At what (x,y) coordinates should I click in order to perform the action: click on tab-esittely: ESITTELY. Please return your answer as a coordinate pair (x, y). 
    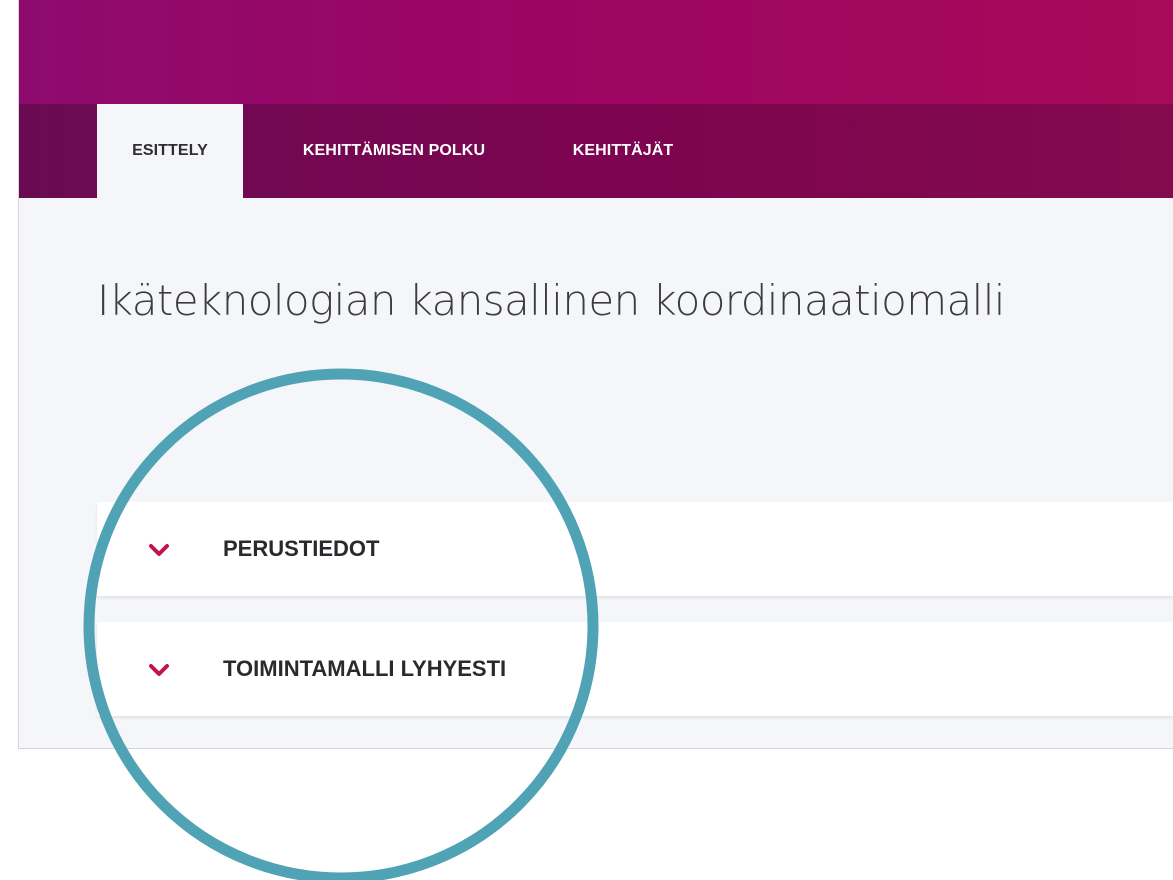
    Looking at the image, I should click on (170, 151).